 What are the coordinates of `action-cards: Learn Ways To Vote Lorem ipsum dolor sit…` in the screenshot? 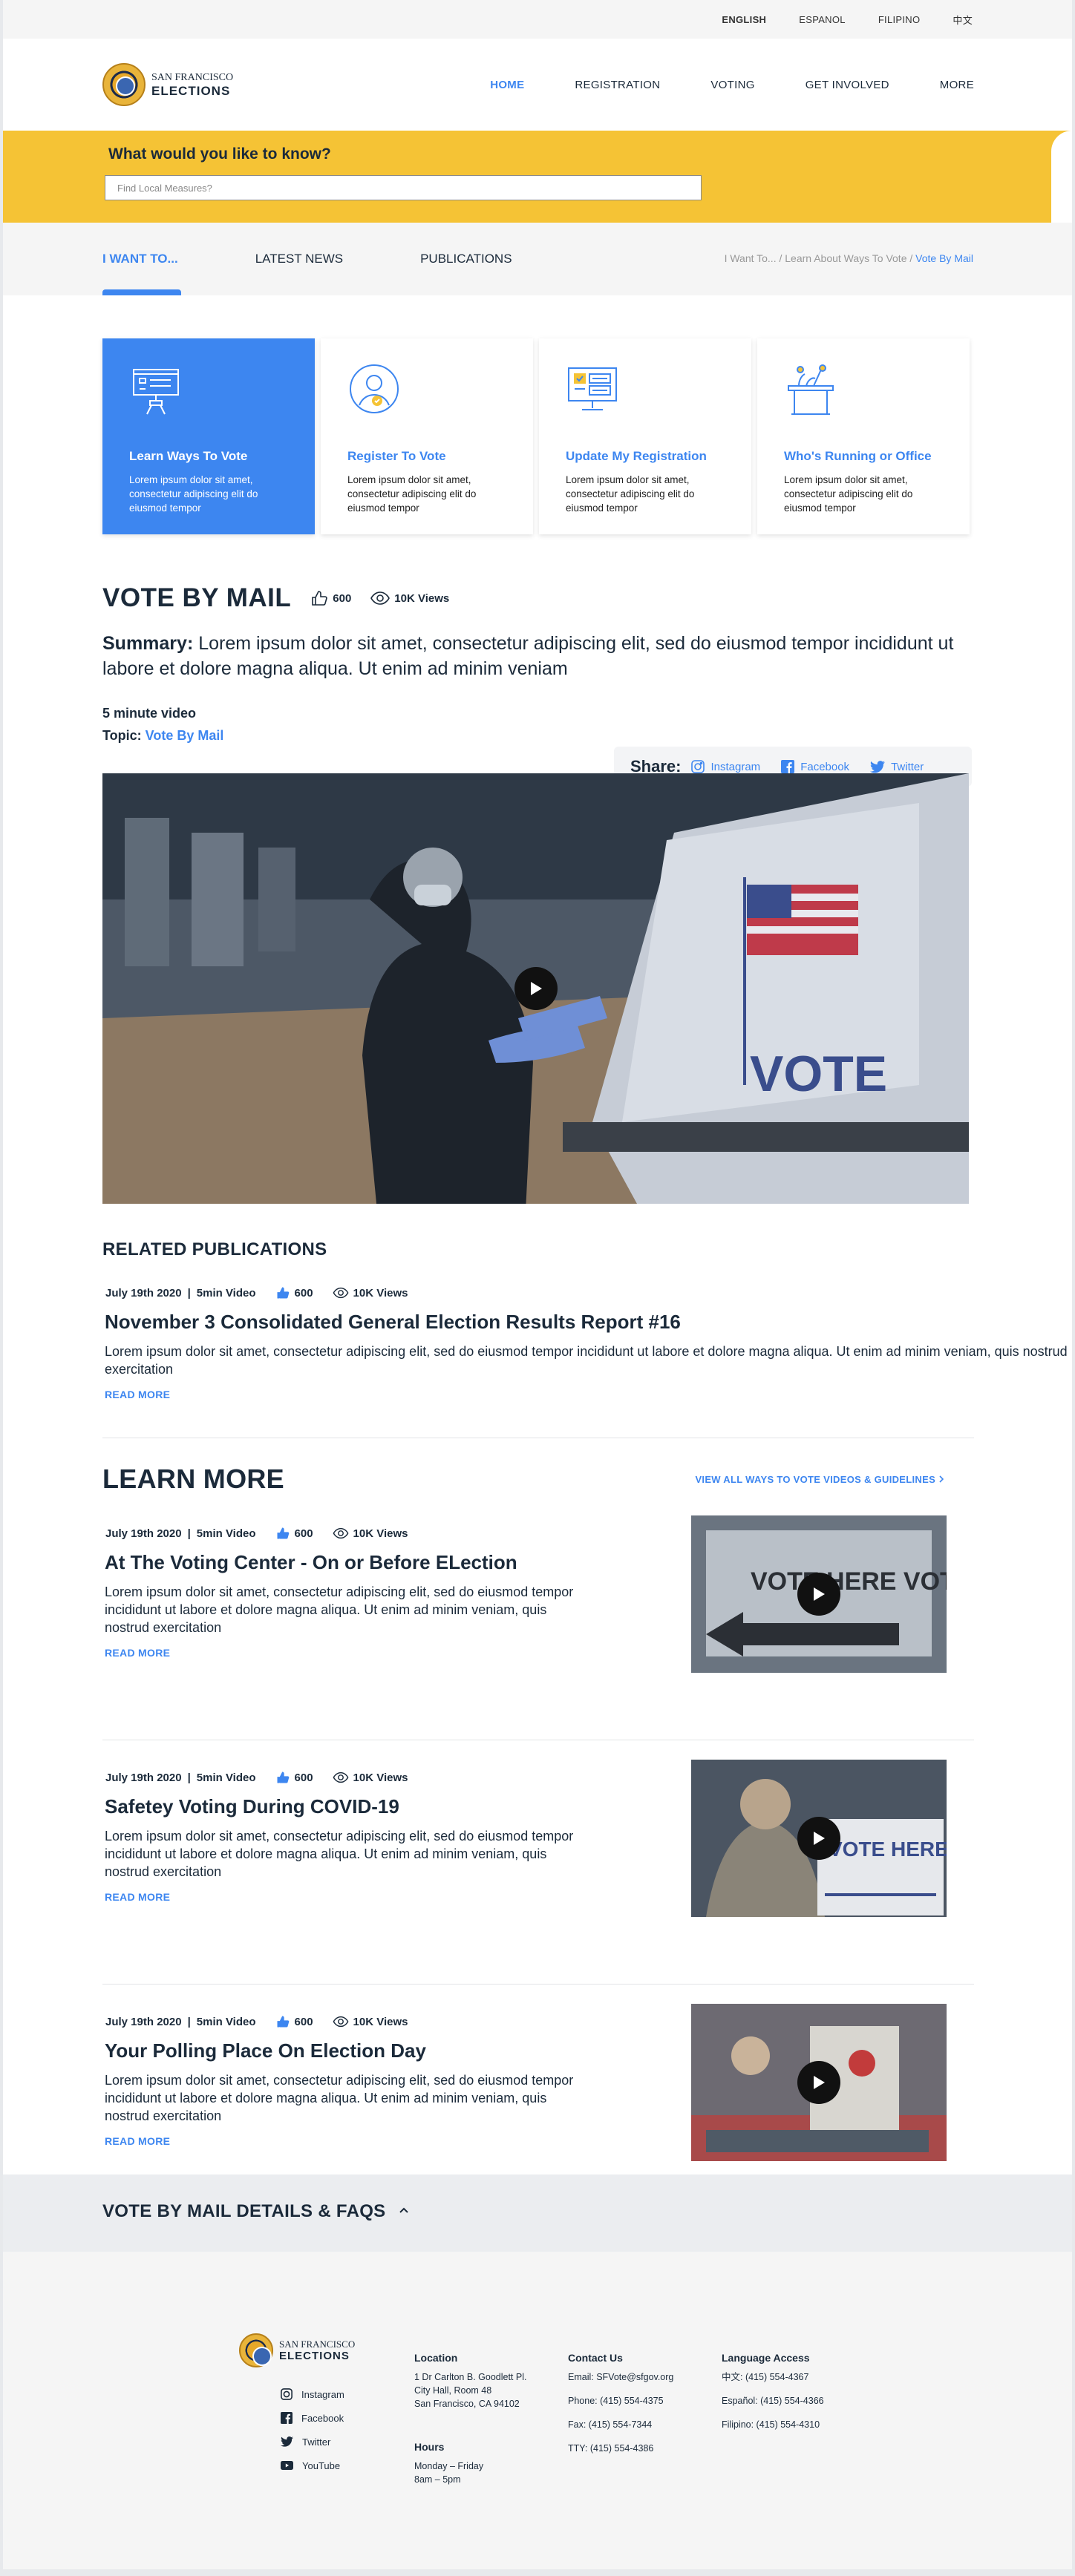 It's located at (537, 415).